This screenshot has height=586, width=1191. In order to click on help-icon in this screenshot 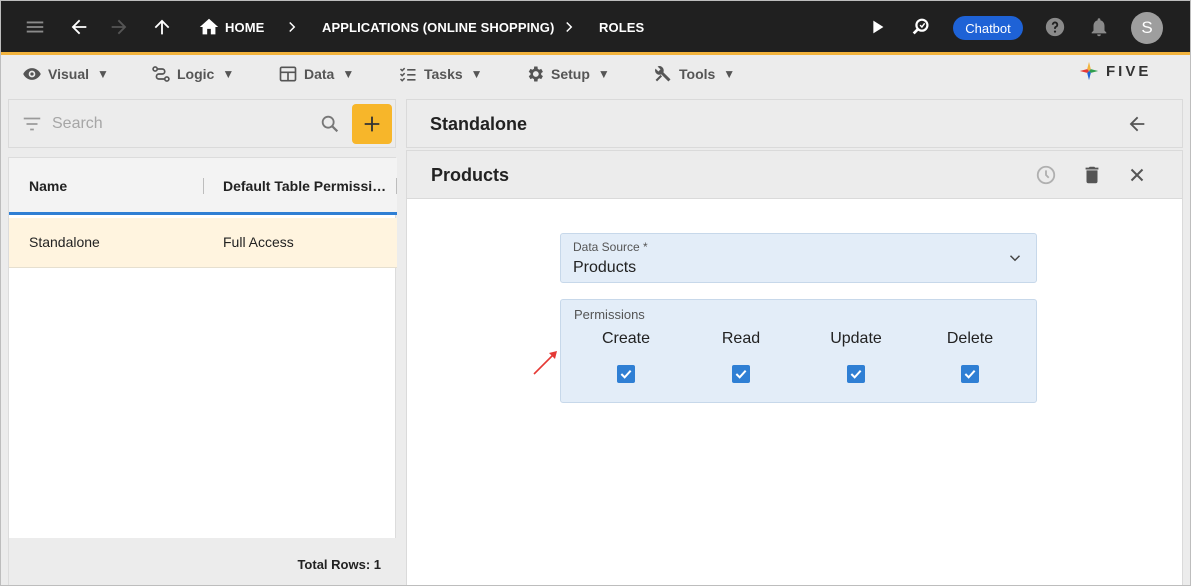, I will do `click(1055, 27)`.